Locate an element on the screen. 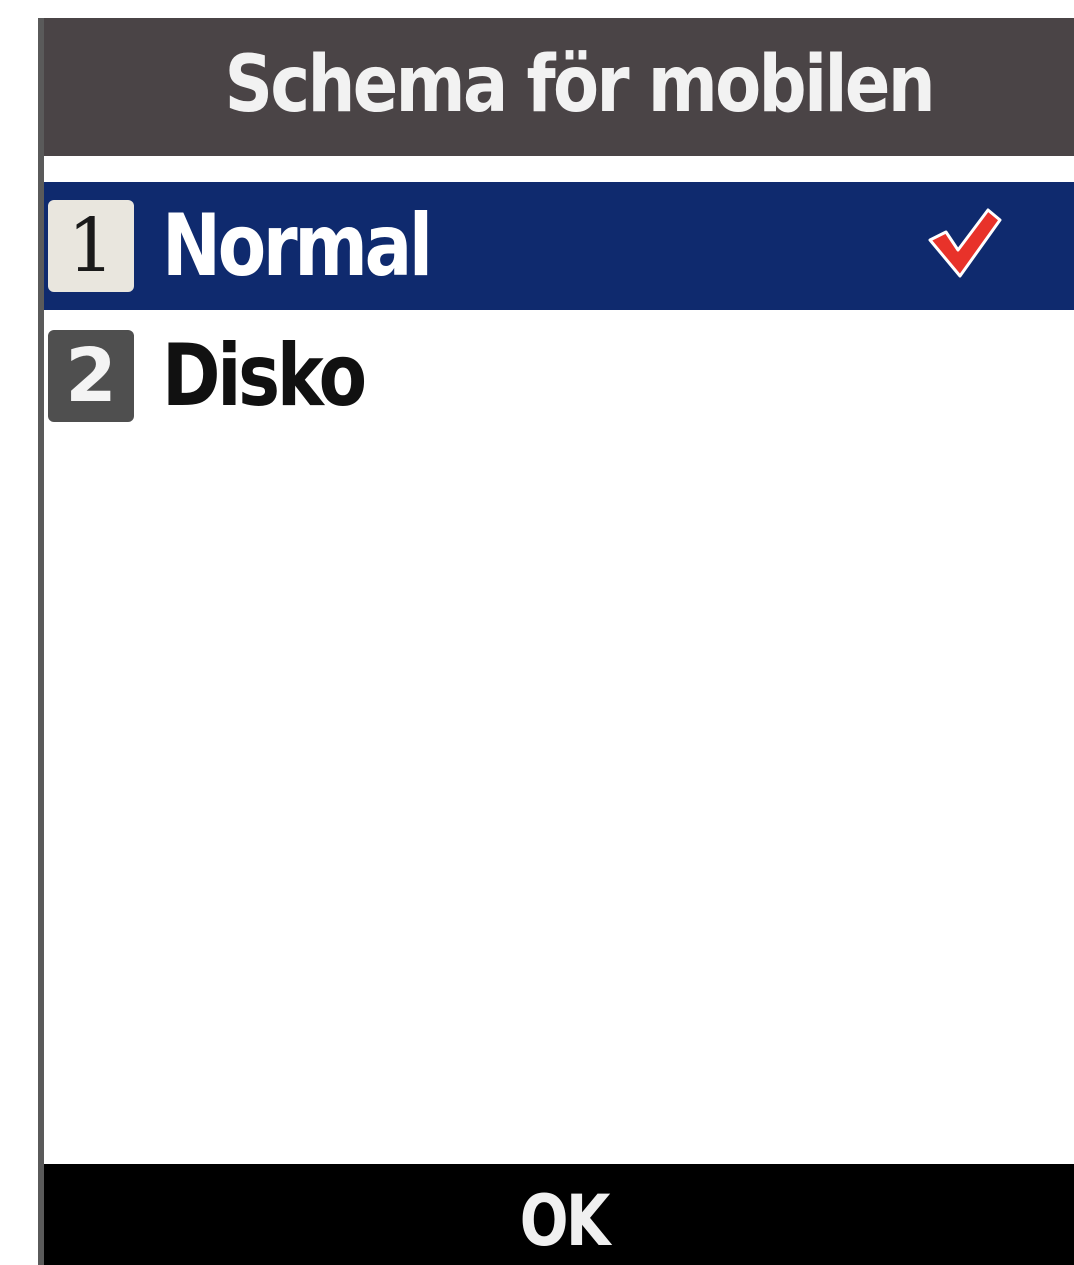 The width and height of the screenshot is (1074, 1265). item-number-badge: 1 is located at coordinates (91, 246).